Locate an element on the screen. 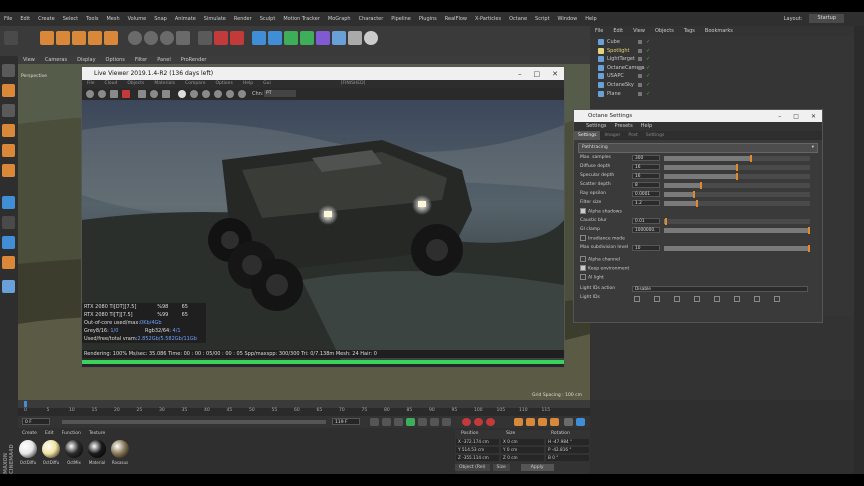  coordinate-mode-select: Object (Rel) is located at coordinates (472, 467).